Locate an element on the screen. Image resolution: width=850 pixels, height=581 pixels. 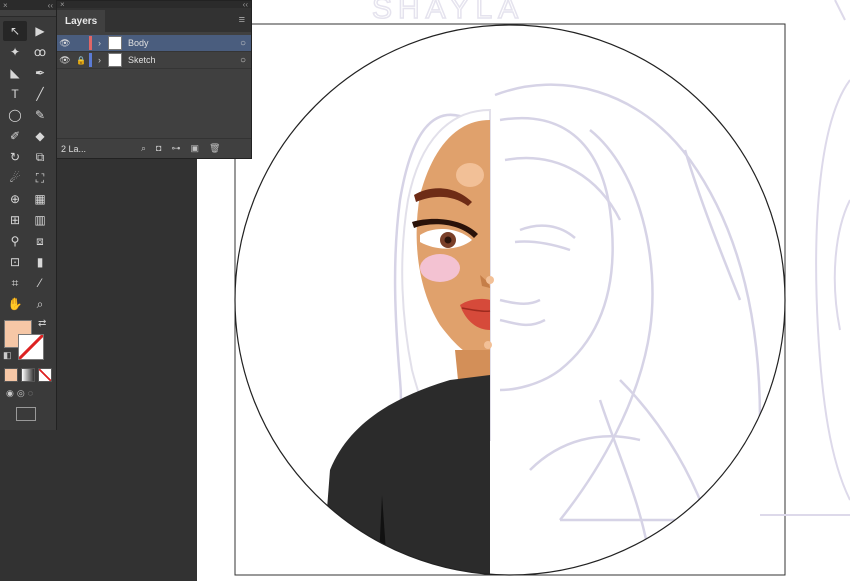
draw-behind-icon: ◎ is located at coordinates (21, 393).